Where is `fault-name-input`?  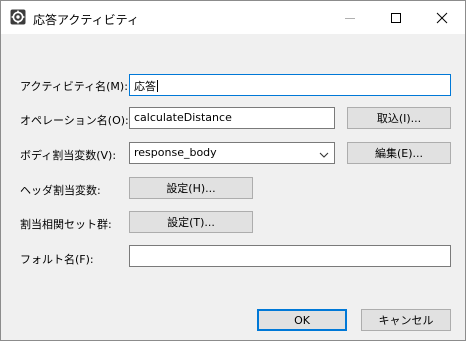 fault-name-input is located at coordinates (290, 256).